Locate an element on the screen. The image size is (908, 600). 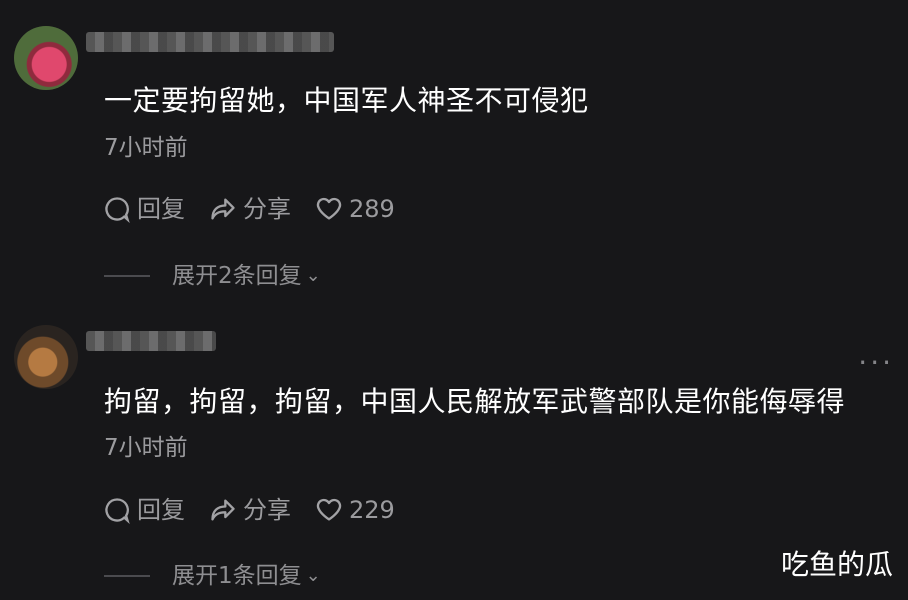
like-button: 289 is located at coordinates (355, 209).